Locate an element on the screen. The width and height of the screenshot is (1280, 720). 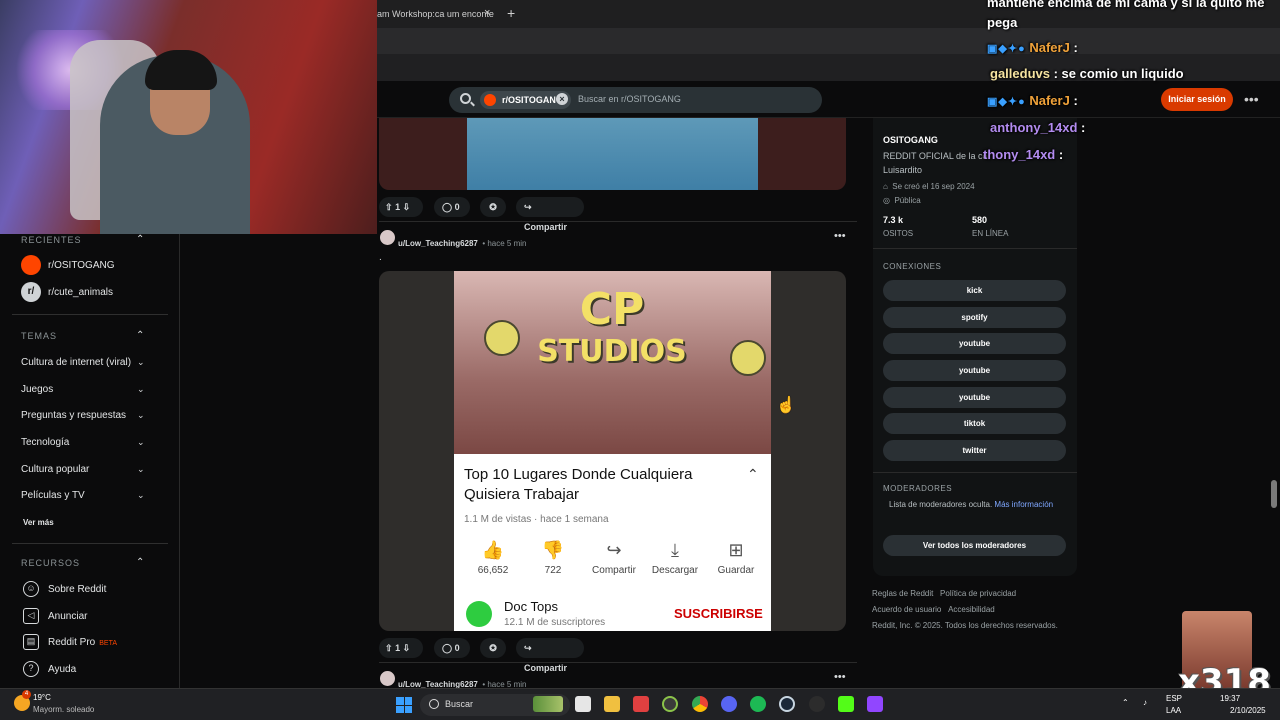
sidebar-item-ositogang: r/OSITOGANG is located at coordinates (81, 265).